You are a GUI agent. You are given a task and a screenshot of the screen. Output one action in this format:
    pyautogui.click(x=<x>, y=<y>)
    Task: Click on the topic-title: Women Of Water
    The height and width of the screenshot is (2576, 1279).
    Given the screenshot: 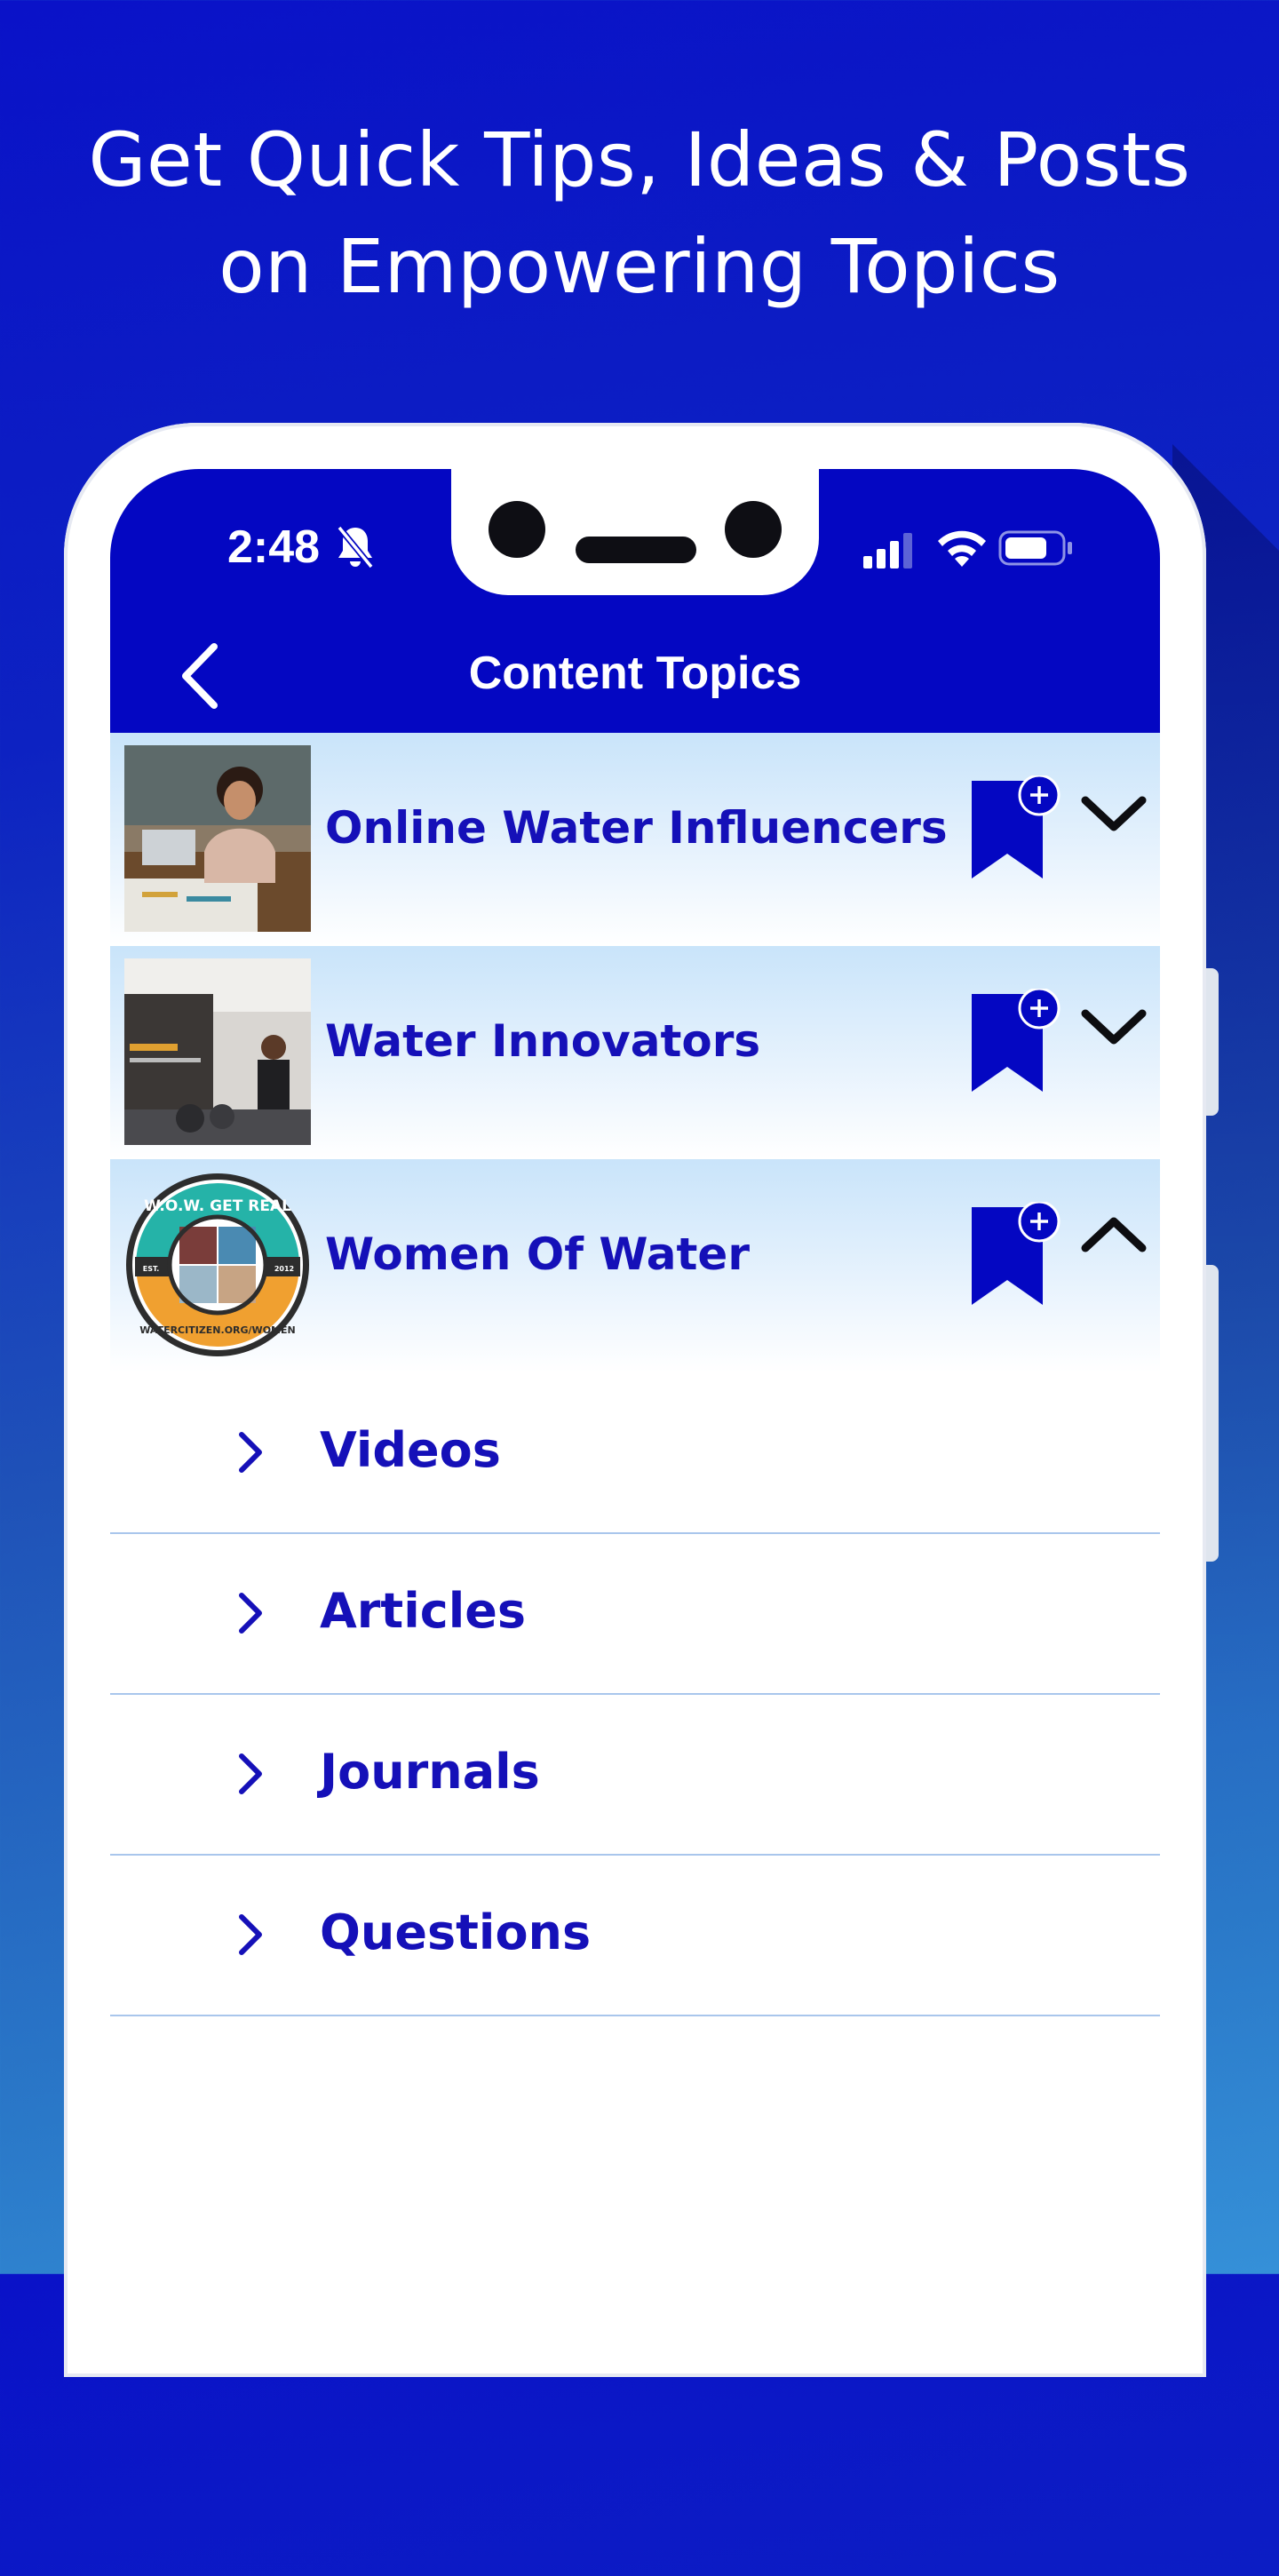 What is the action you would take?
    pyautogui.click(x=537, y=1254)
    